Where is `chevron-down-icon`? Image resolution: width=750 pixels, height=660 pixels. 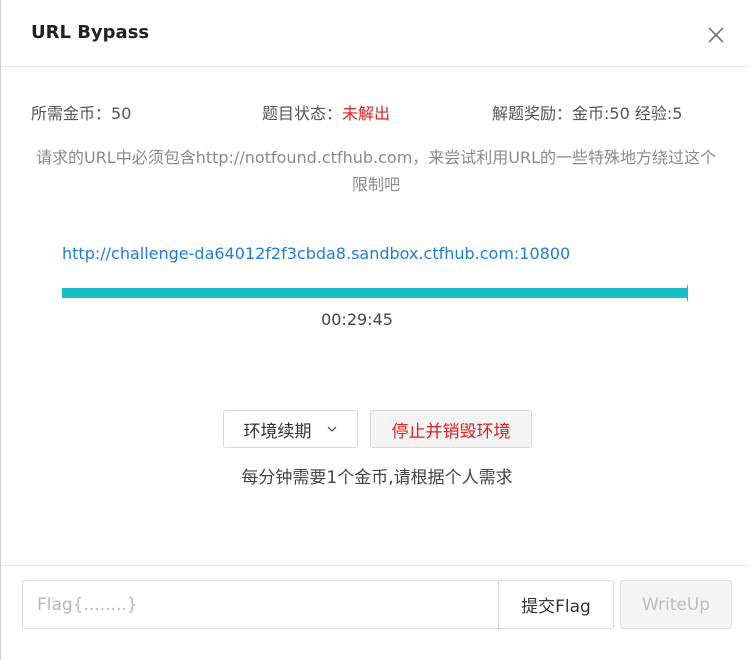
chevron-down-icon is located at coordinates (331, 429).